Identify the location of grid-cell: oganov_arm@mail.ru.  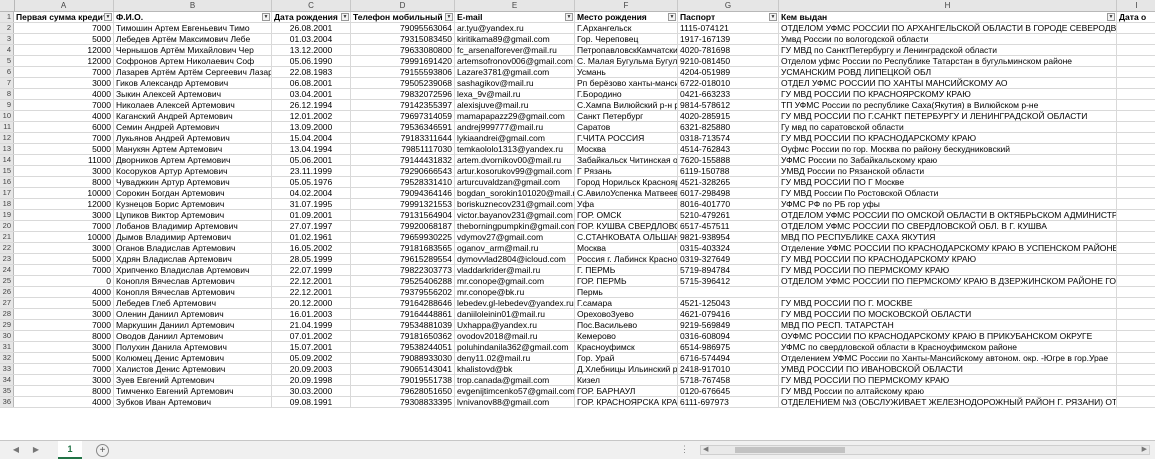
(515, 248).